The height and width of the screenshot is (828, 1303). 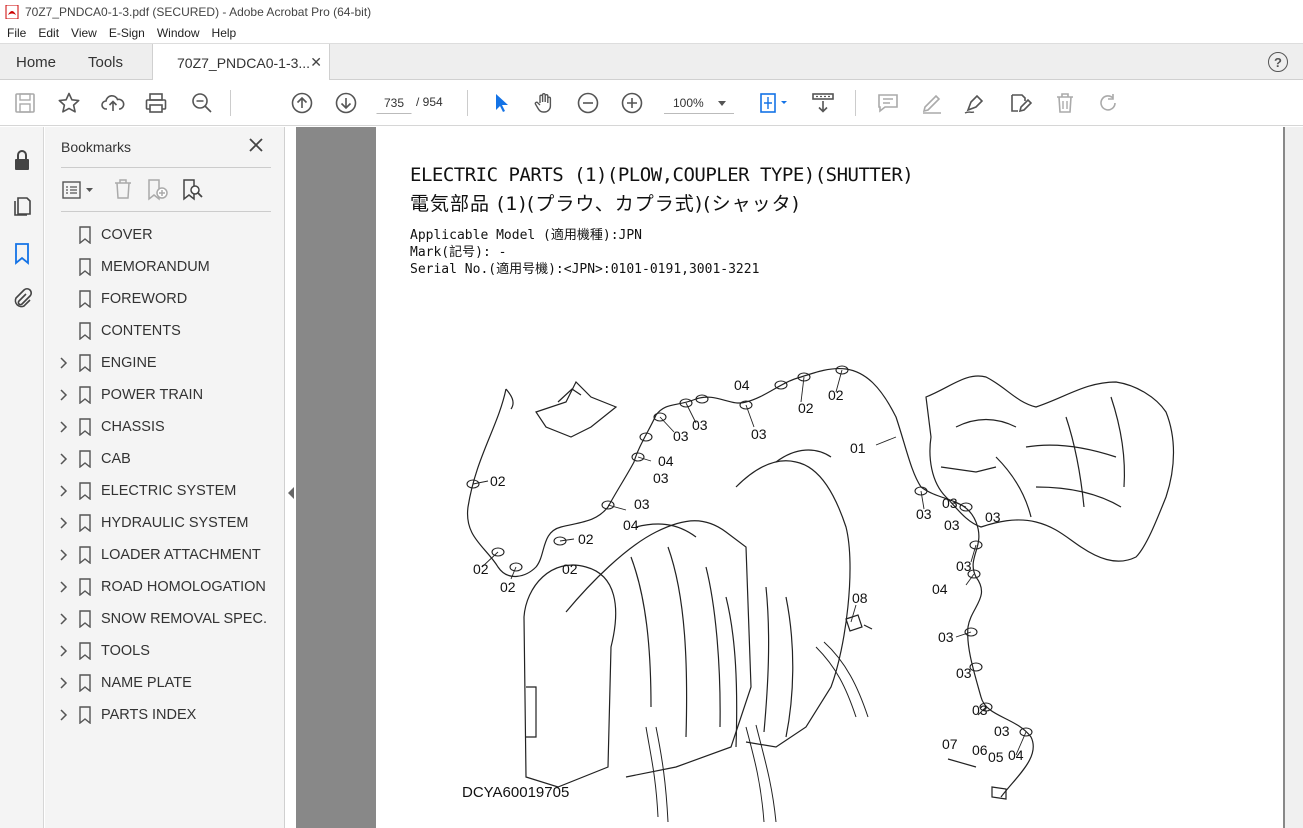 I want to click on bookmark-item: PARTS INDEX, so click(x=165, y=715).